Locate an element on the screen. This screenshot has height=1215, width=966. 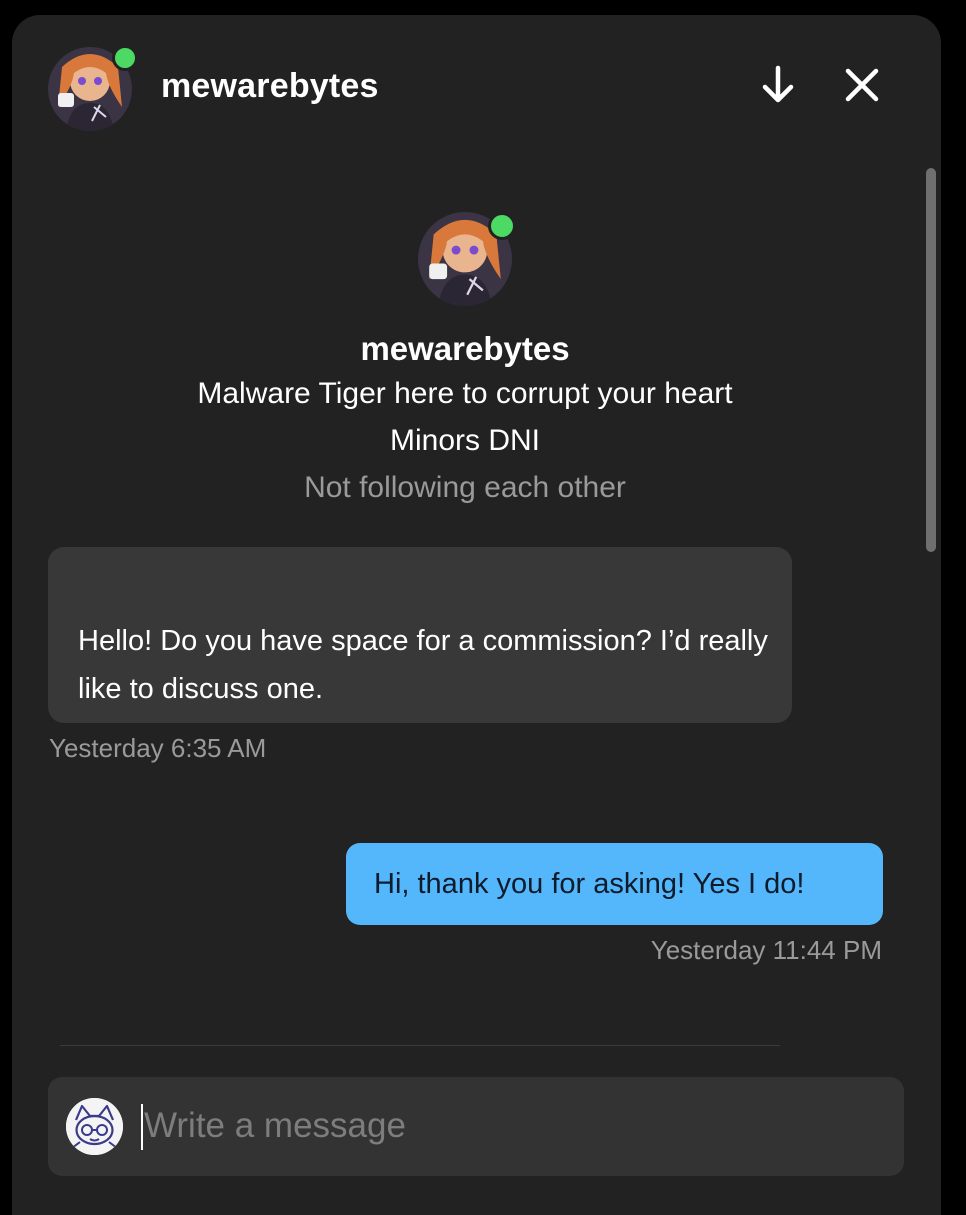
arrow-down-icon is located at coordinates (778, 85).